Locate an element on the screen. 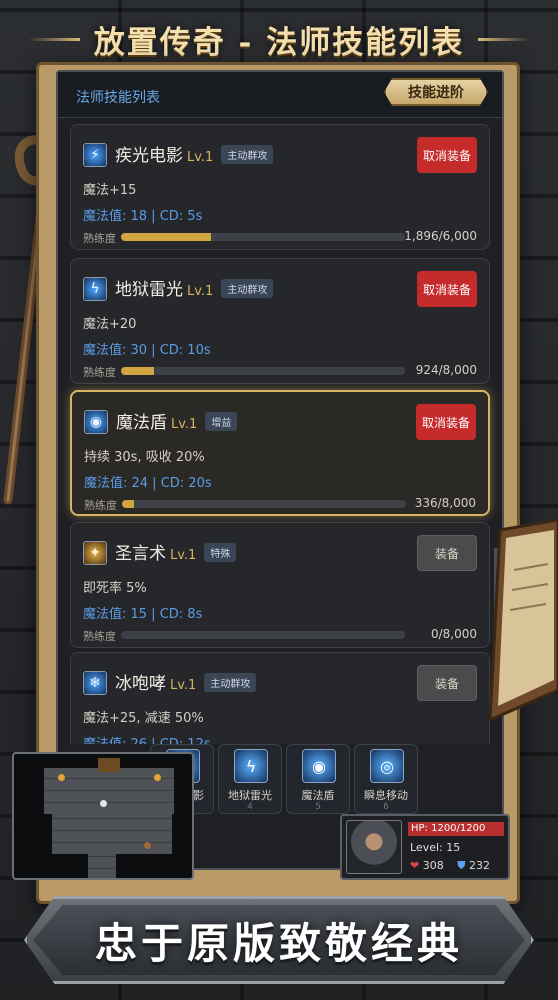  slot-name: 地狱雷光 is located at coordinates (250, 795).